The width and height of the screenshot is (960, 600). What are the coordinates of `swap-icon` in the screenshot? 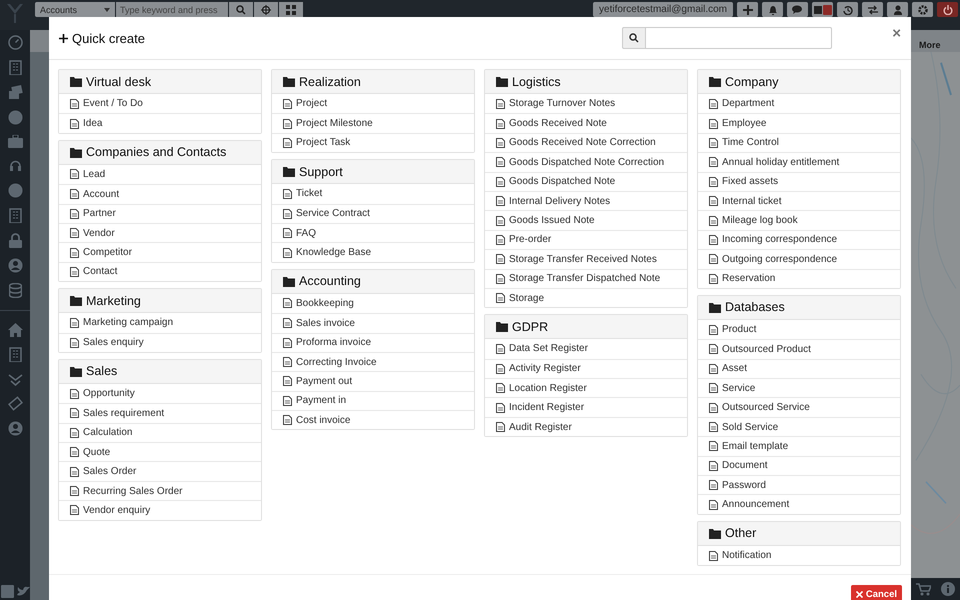 It's located at (873, 9).